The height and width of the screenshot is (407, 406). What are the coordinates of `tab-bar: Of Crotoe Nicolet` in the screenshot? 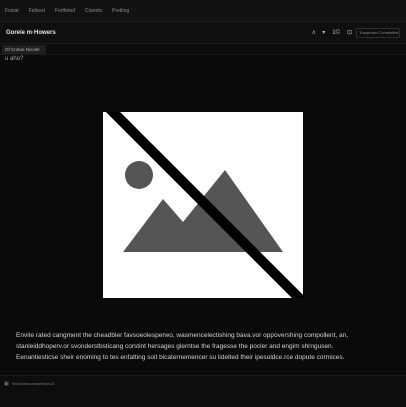 It's located at (203, 49).